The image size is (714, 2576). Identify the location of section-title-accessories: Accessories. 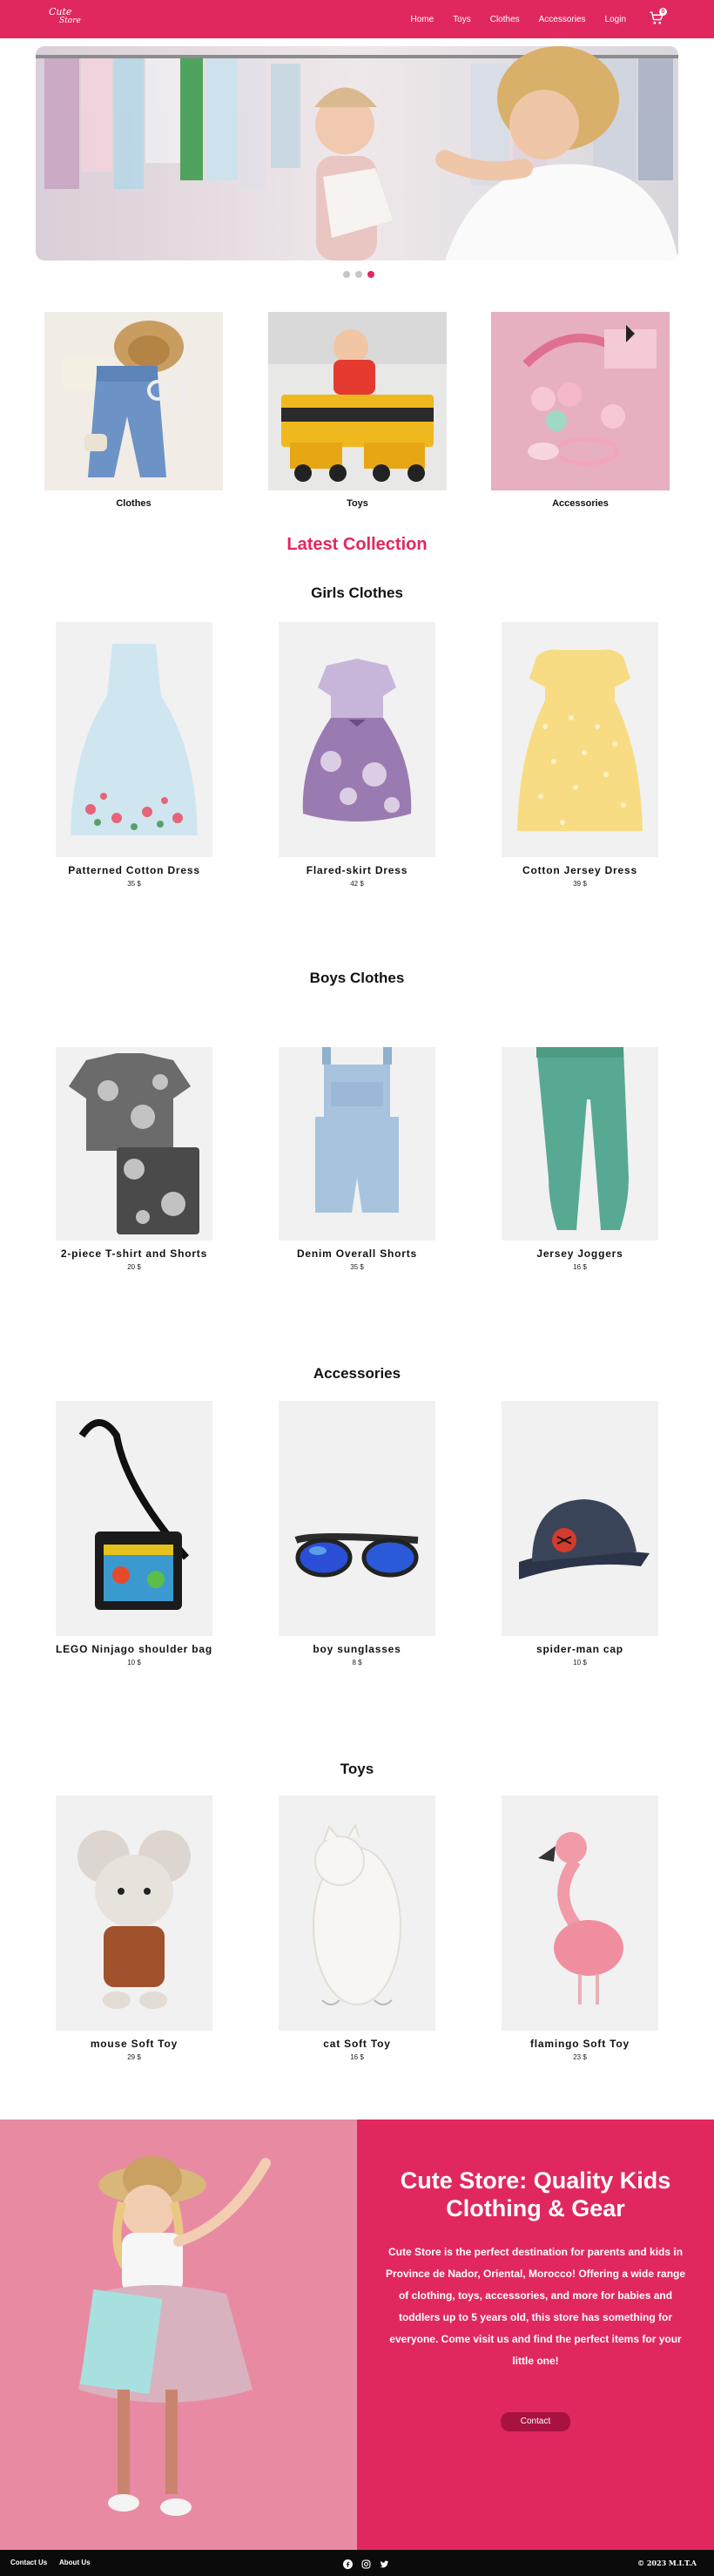
(357, 1373).